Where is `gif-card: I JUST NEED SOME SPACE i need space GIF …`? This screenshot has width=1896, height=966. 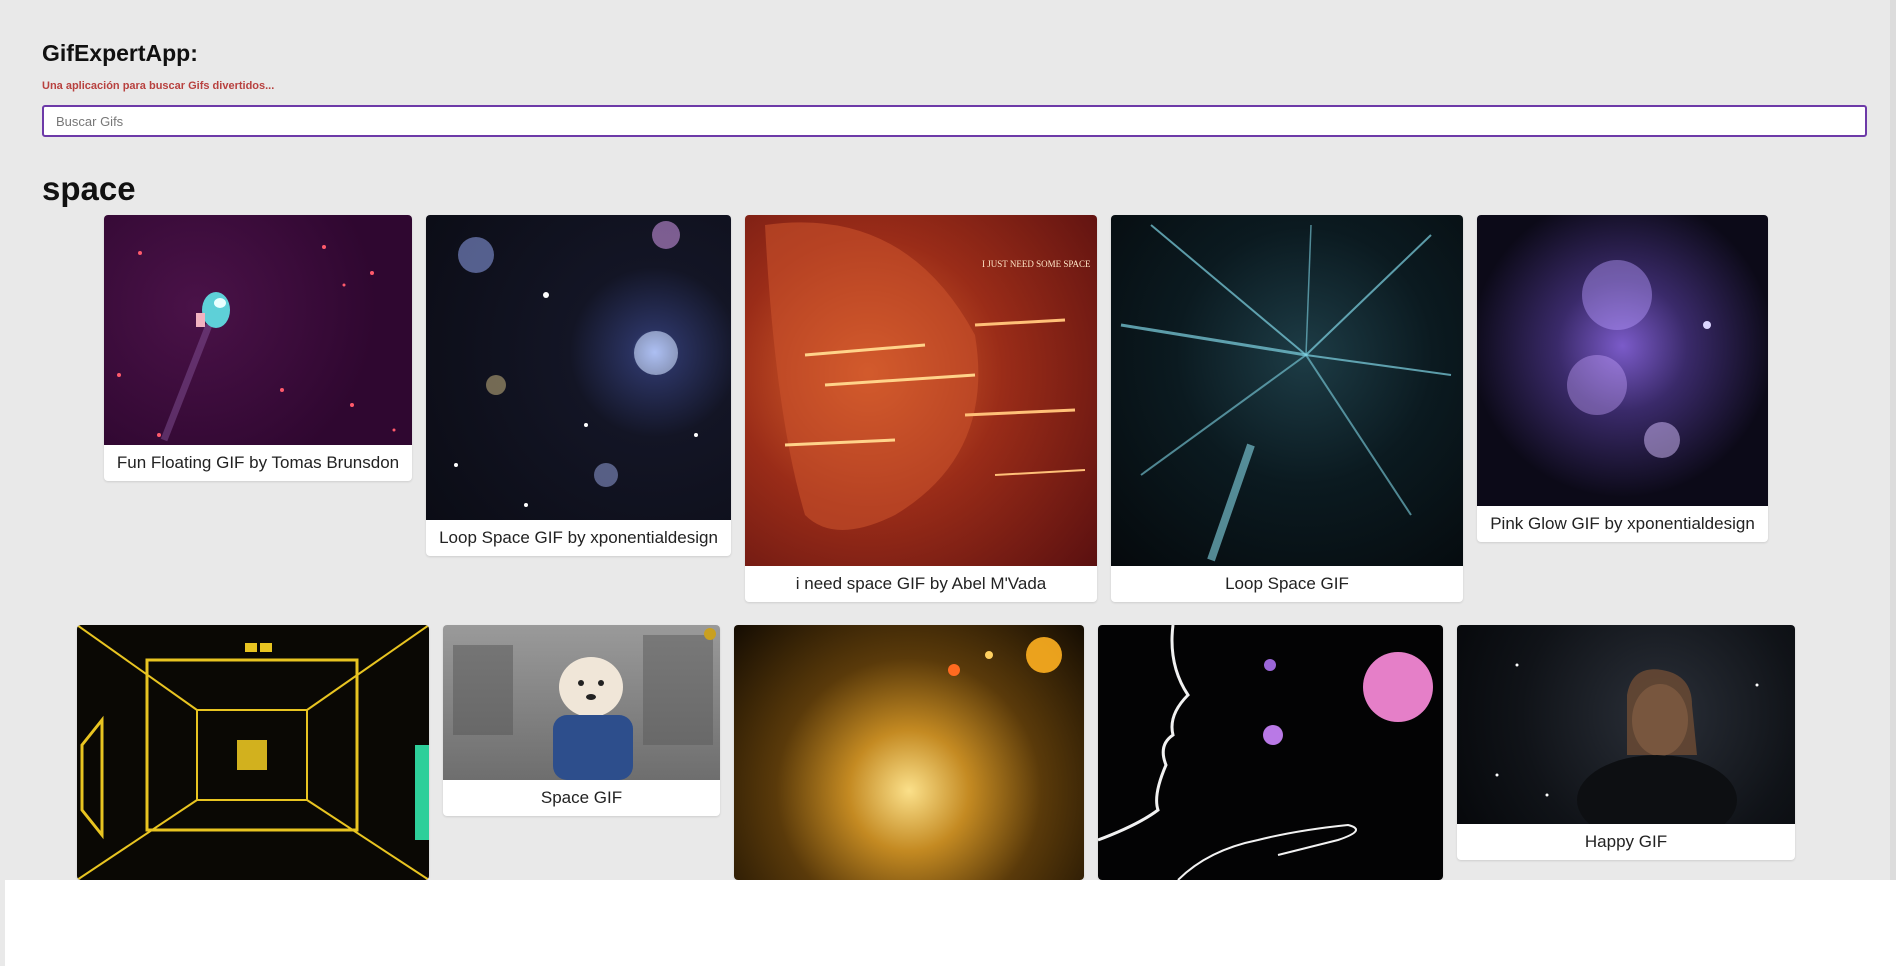 gif-card: I JUST NEED SOME SPACE i need space GIF … is located at coordinates (921, 408).